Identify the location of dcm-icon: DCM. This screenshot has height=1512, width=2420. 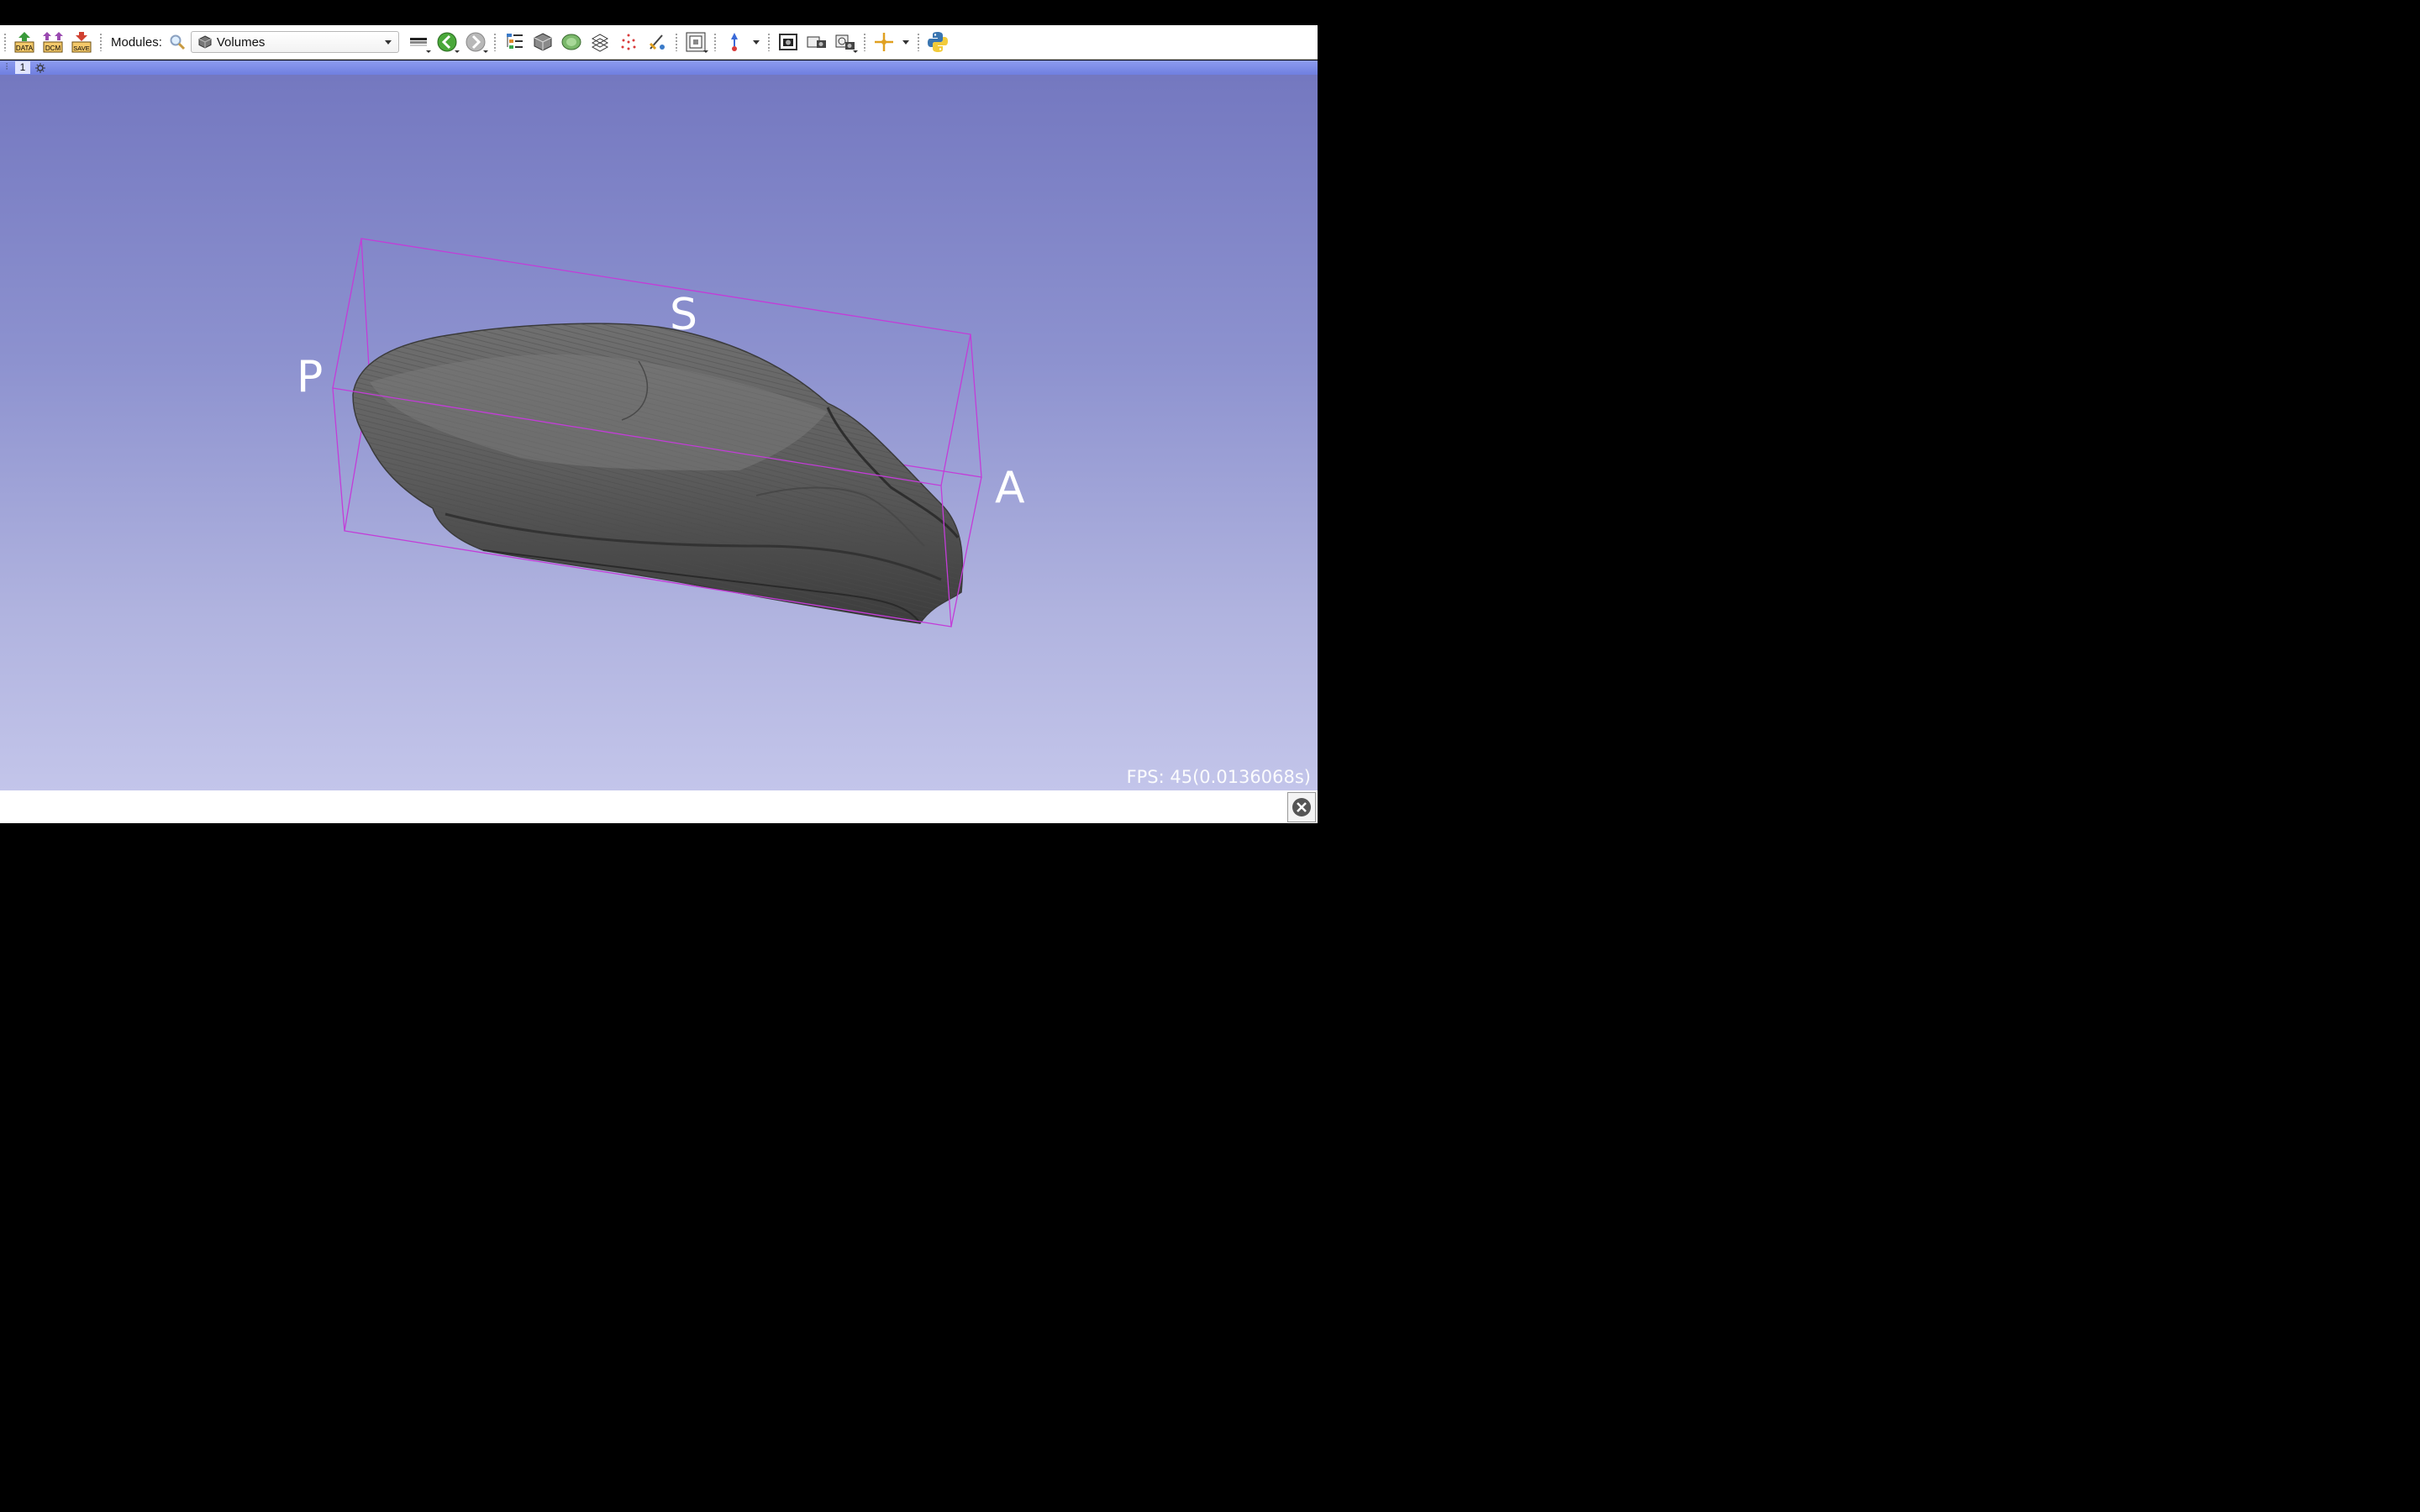
(53, 42).